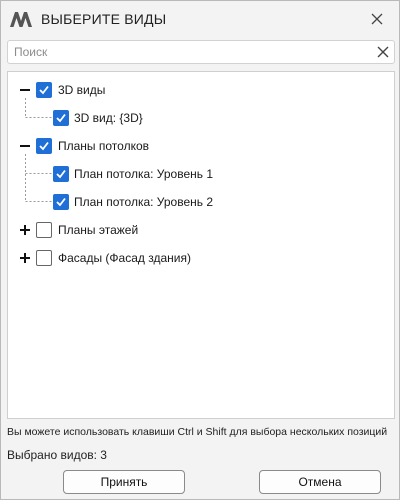 The width and height of the screenshot is (400, 500). What do you see at coordinates (124, 482) in the screenshot?
I see `accept-button: Принять` at bounding box center [124, 482].